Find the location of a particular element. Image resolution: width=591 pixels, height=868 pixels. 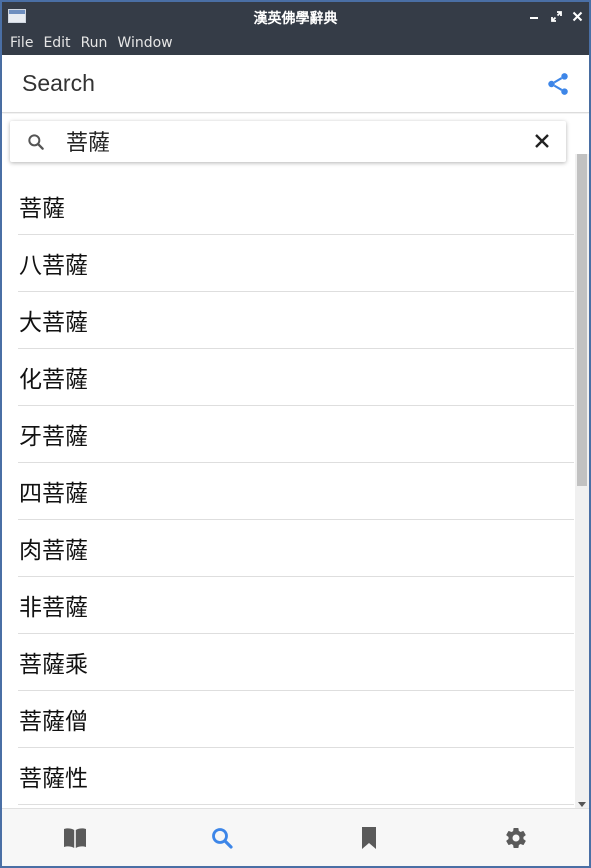

close-button is located at coordinates (577, 16).